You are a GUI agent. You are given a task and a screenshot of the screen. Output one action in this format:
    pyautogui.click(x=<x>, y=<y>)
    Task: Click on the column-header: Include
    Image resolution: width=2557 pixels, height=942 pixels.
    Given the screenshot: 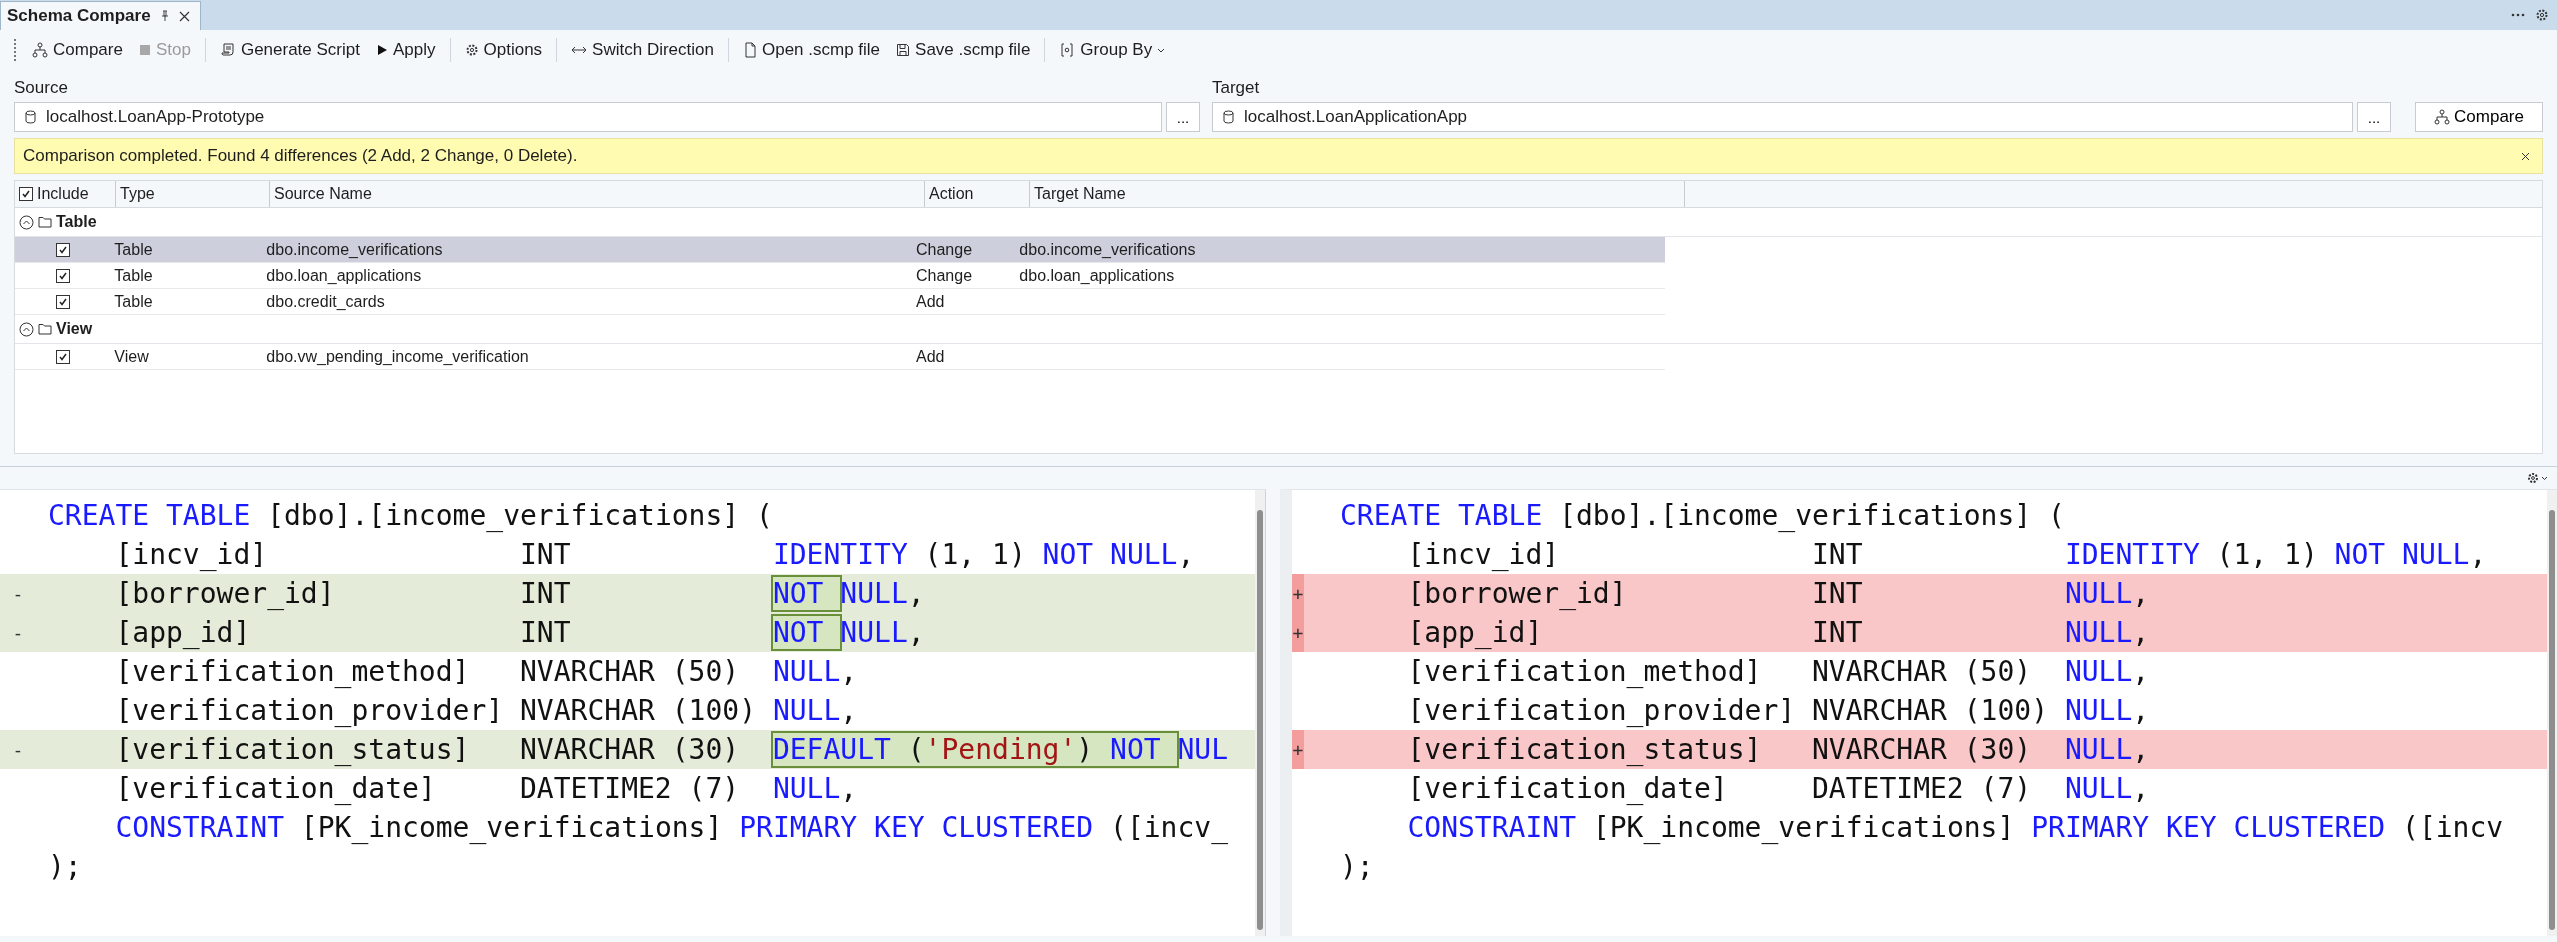 What is the action you would take?
    pyautogui.click(x=63, y=194)
    